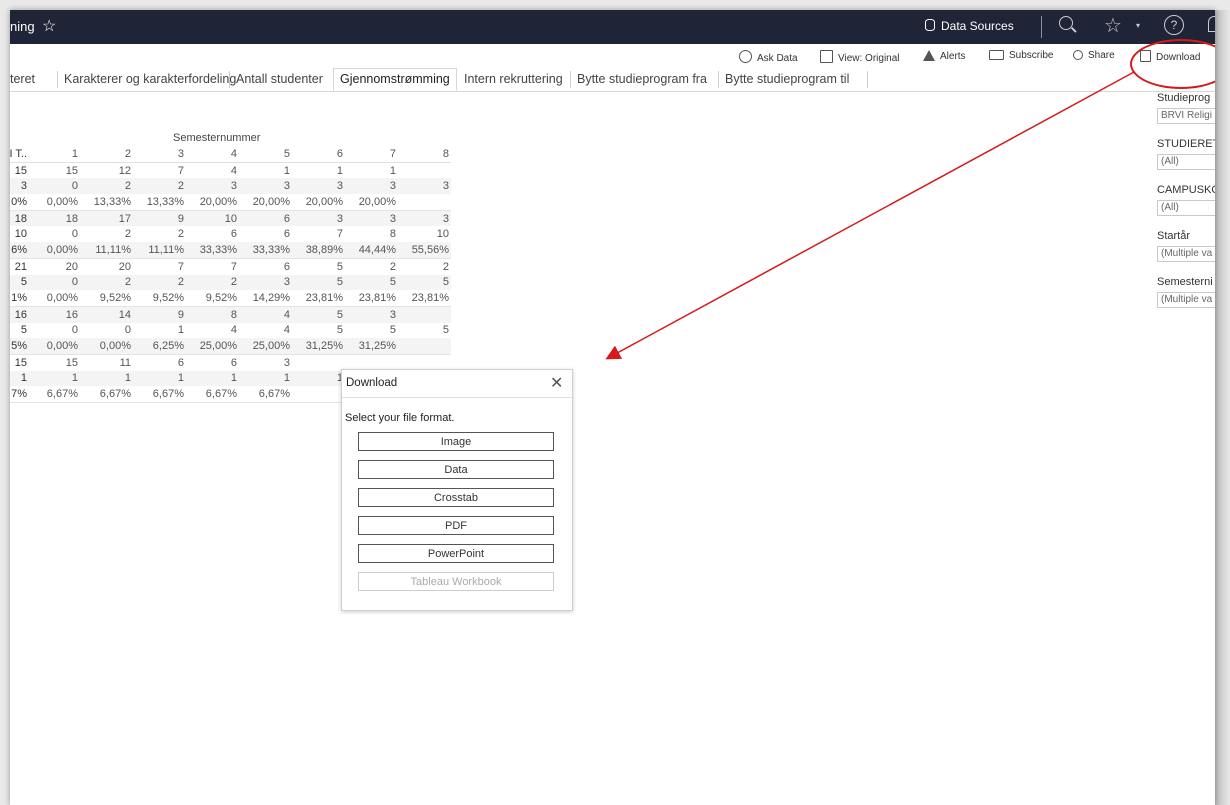 This screenshot has height=805, width=1230. What do you see at coordinates (1222, 407) in the screenshot?
I see `page-edge-shadow` at bounding box center [1222, 407].